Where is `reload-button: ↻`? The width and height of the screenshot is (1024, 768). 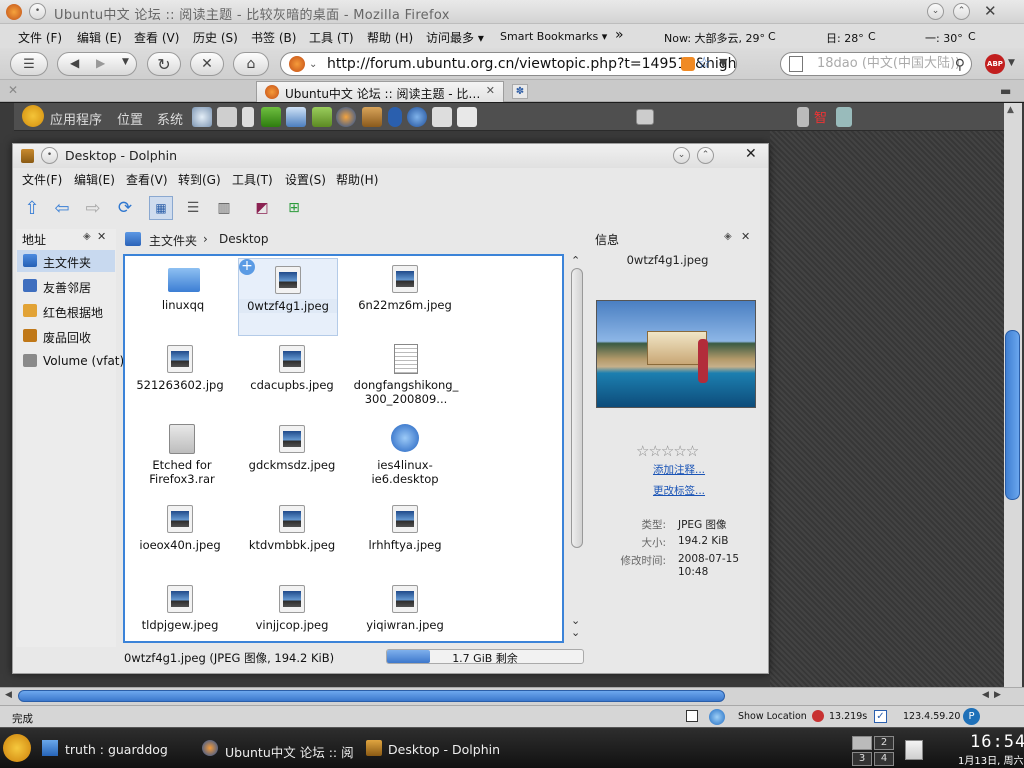 reload-button: ↻ is located at coordinates (164, 64).